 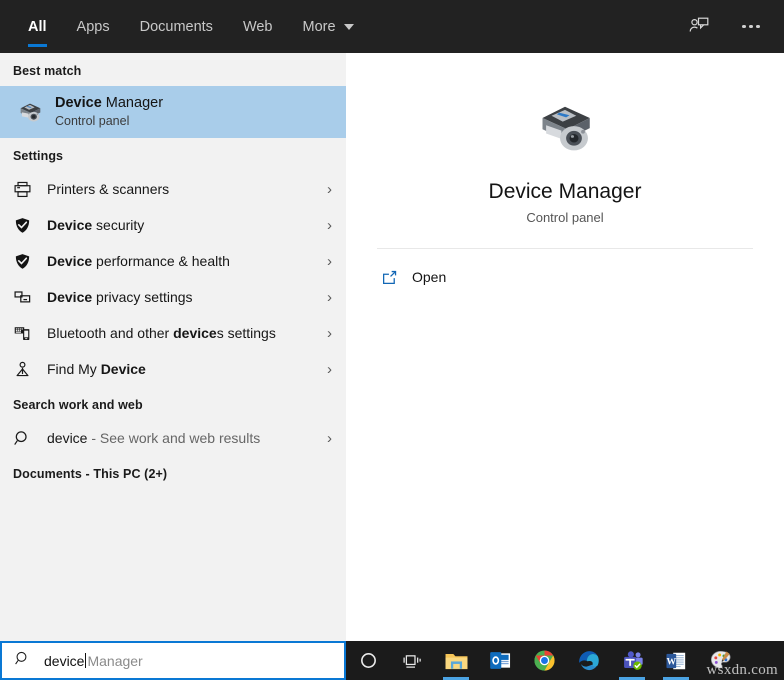 I want to click on search-filter-tabs: All Apps Documents Web More, so click(x=184, y=26).